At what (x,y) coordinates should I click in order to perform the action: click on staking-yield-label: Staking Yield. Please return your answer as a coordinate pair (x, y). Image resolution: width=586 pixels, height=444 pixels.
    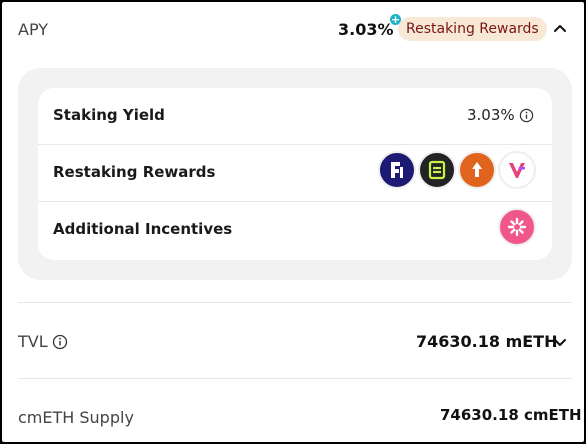
    Looking at the image, I should click on (109, 115).